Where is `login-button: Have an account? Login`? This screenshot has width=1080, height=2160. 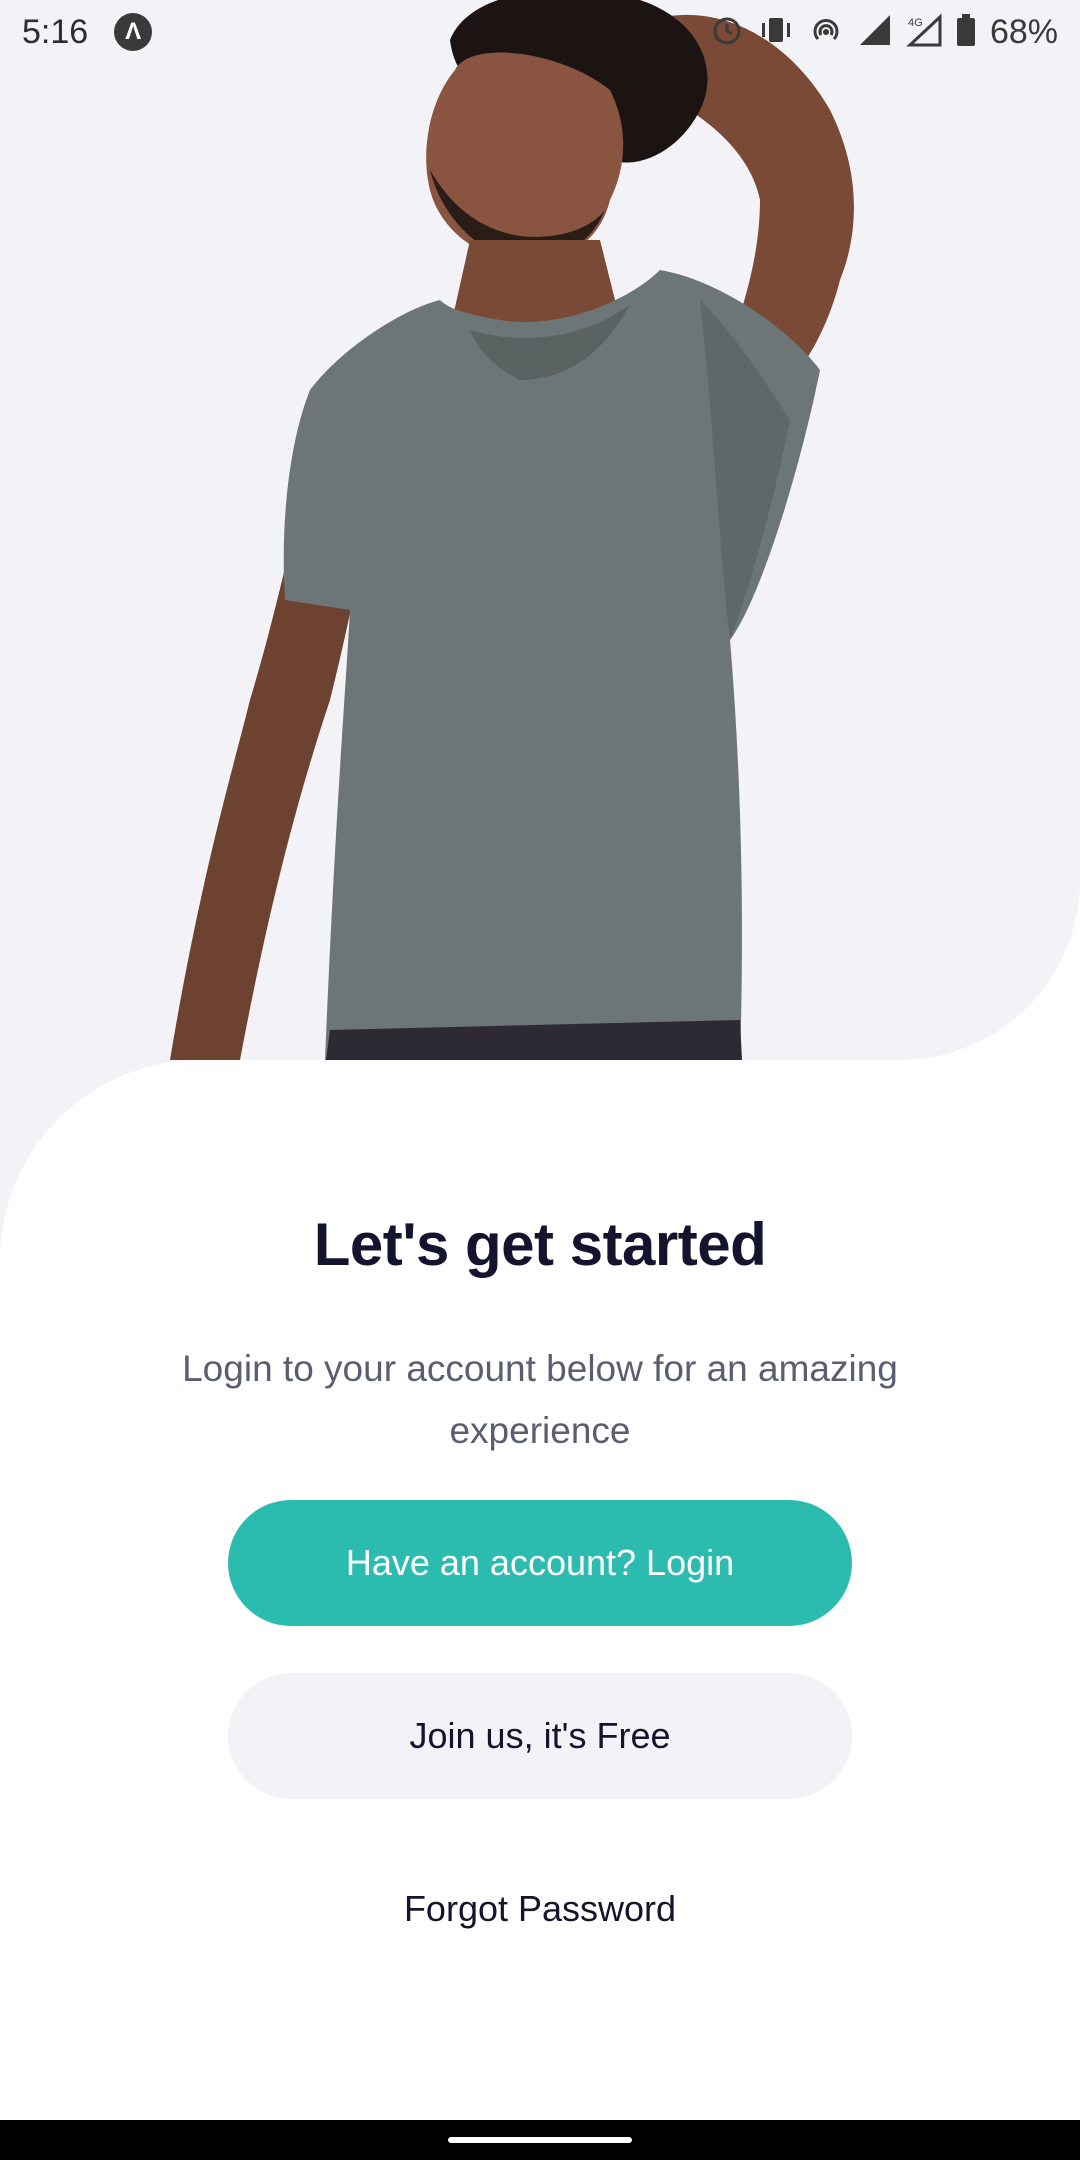
login-button: Have an account? Login is located at coordinates (540, 1563).